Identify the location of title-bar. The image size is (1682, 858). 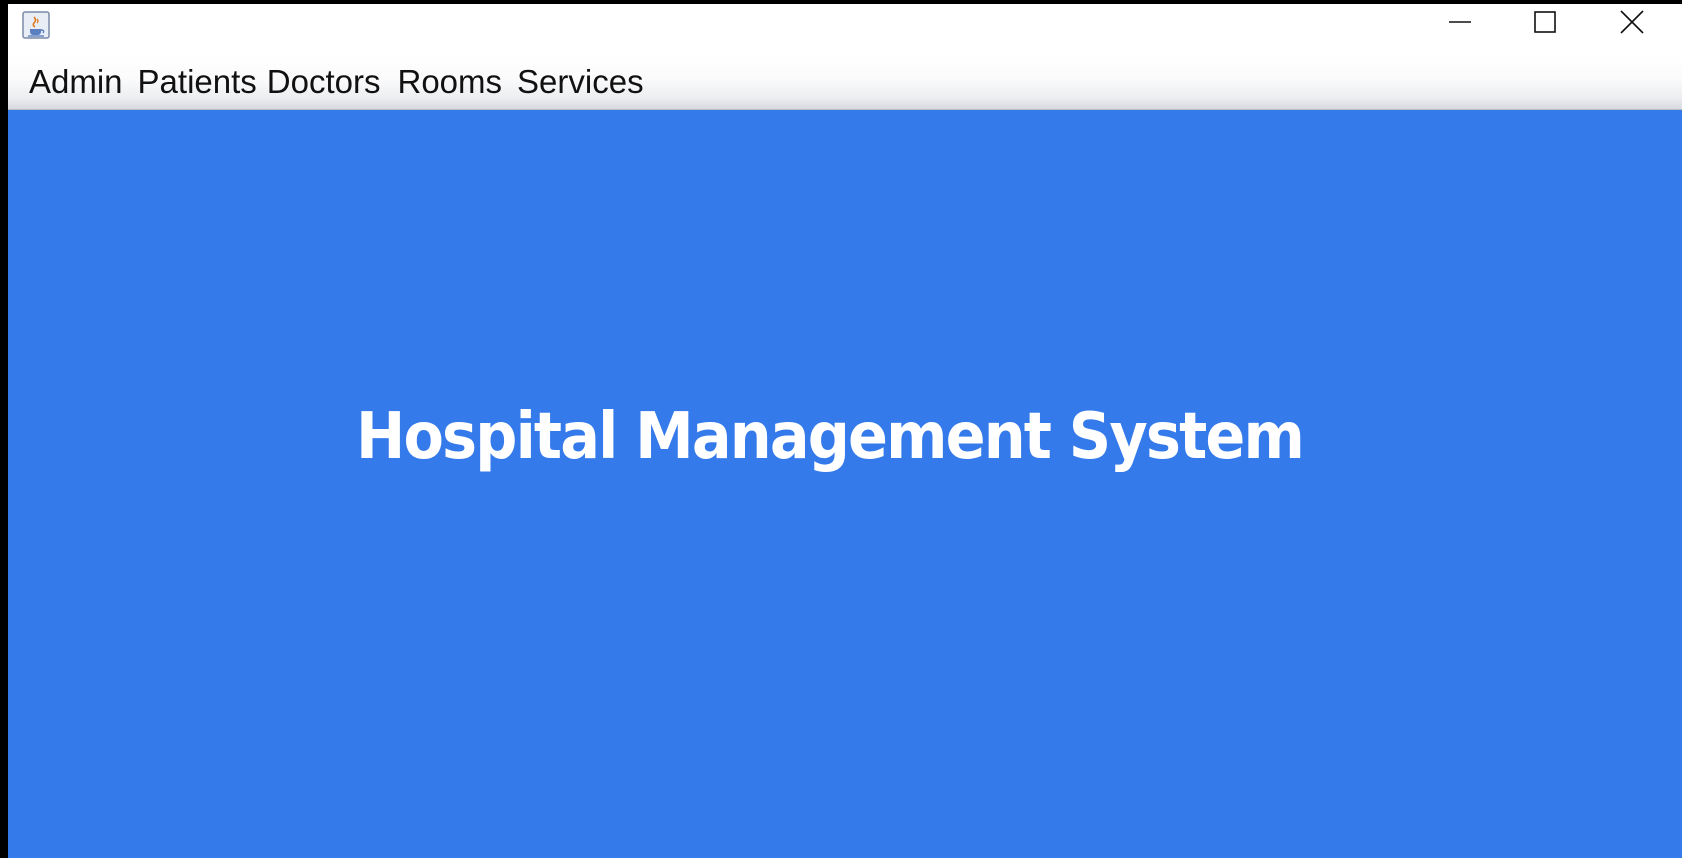
(845, 29).